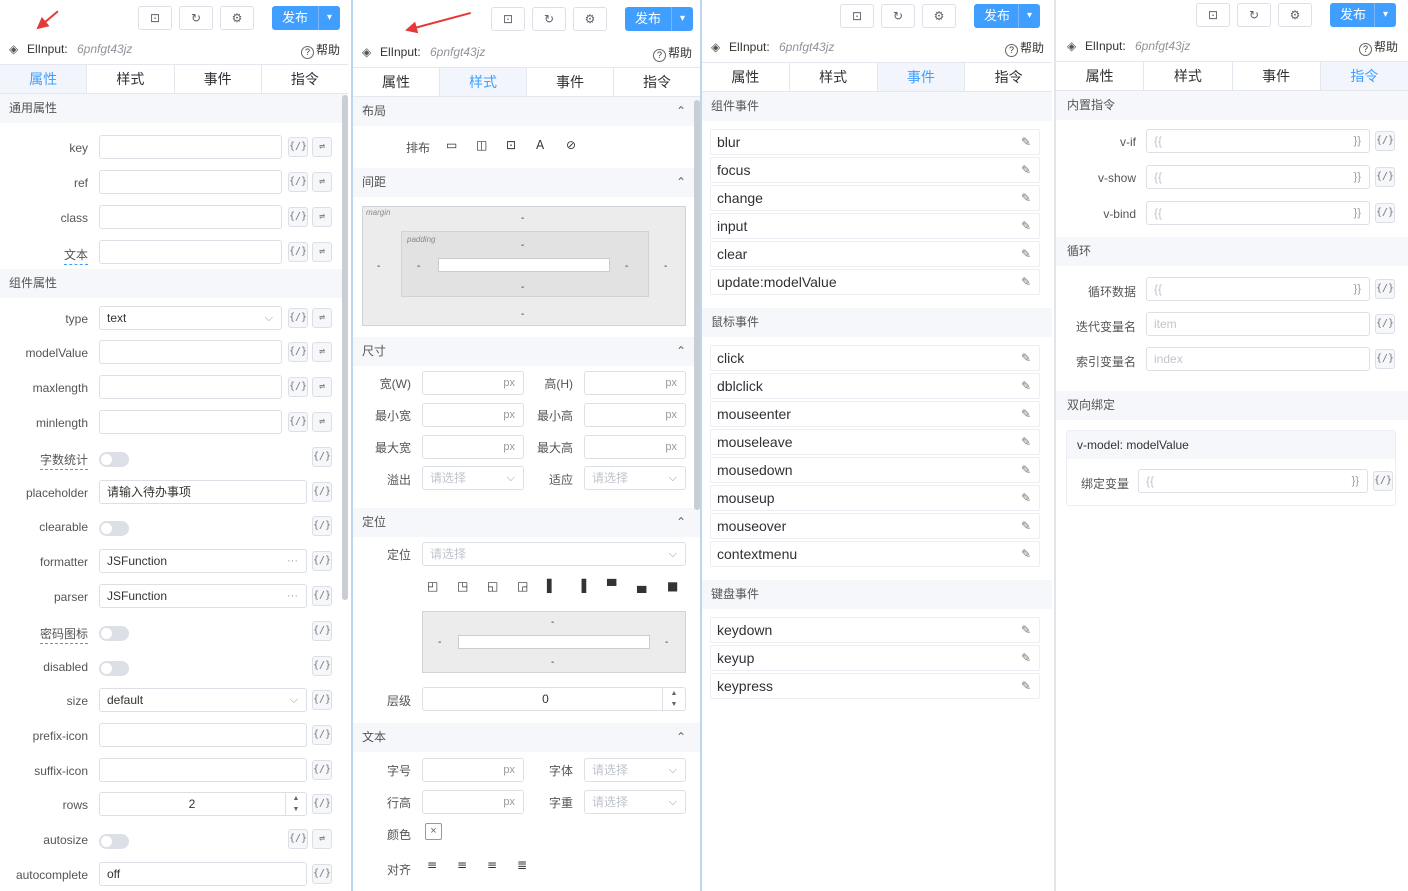 This screenshot has width=1408, height=891. What do you see at coordinates (552, 622) in the screenshot?
I see `position-top-value: -` at bounding box center [552, 622].